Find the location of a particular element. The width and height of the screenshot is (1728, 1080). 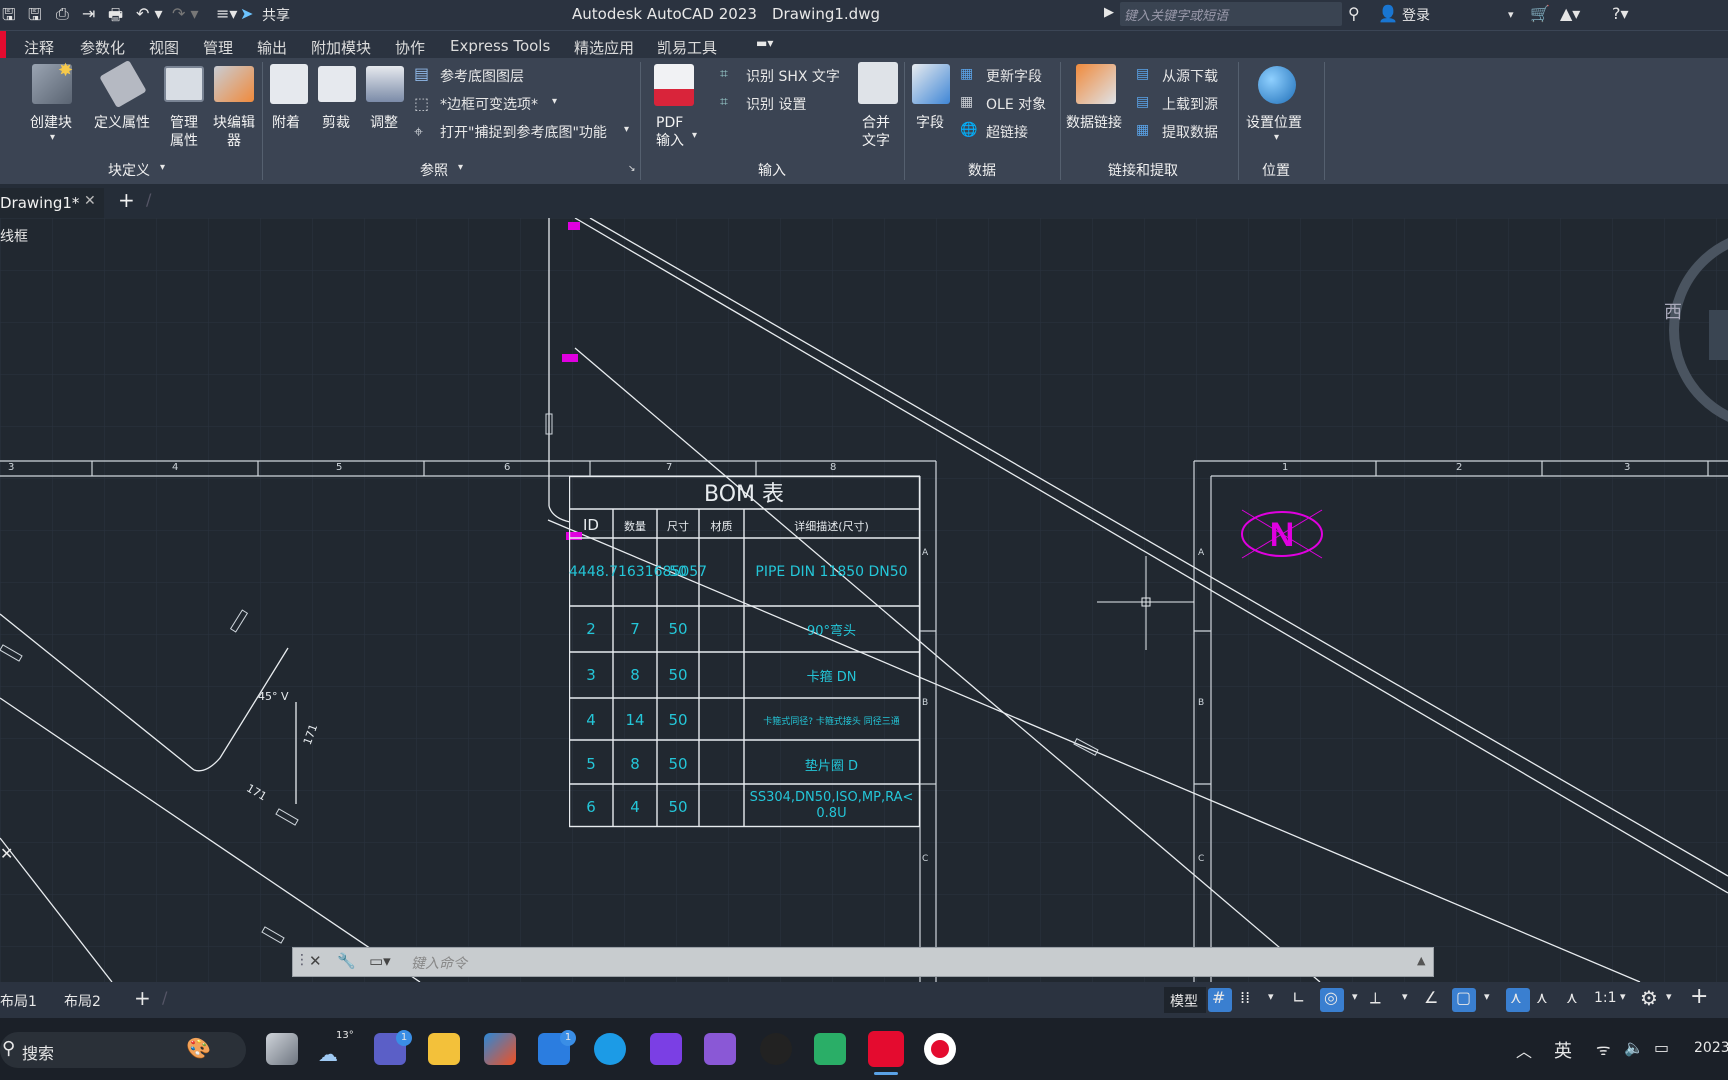

pdf-import-icon is located at coordinates (674, 85).